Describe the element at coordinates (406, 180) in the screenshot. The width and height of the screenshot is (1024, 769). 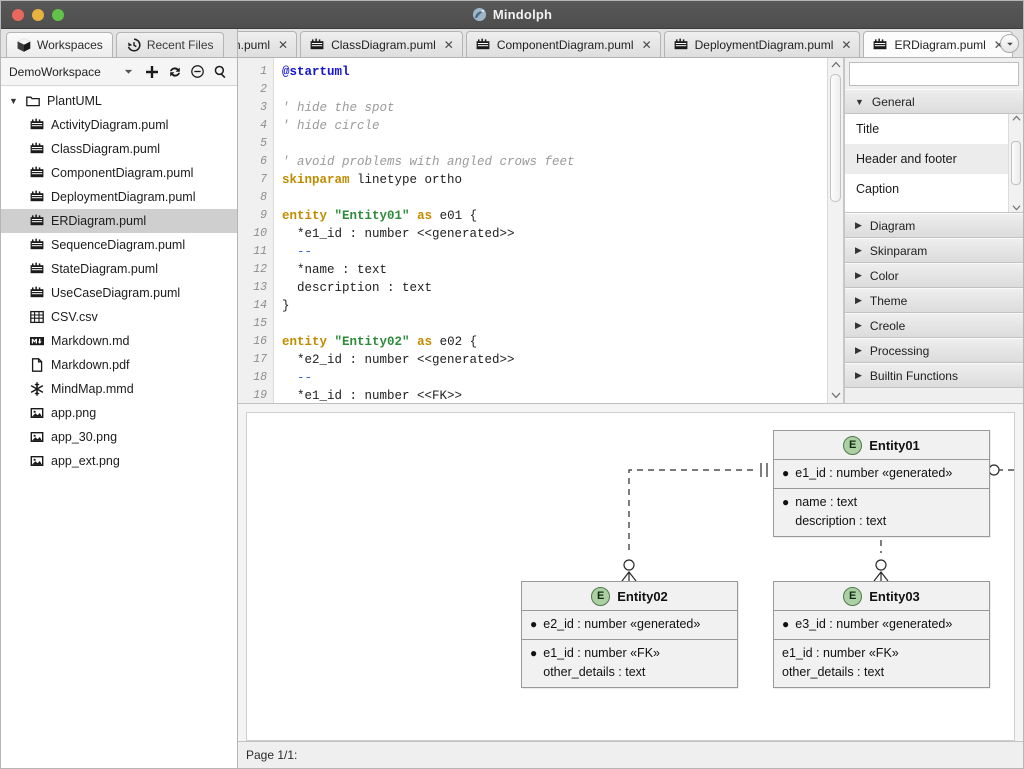
I see `code-token: linetype ortho` at that location.